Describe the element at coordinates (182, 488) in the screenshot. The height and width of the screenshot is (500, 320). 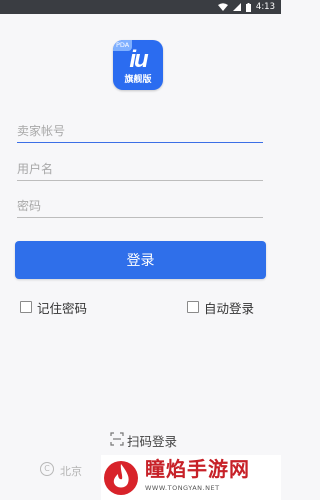
I see `watermark-url: WWW.TONGYAN.NET` at that location.